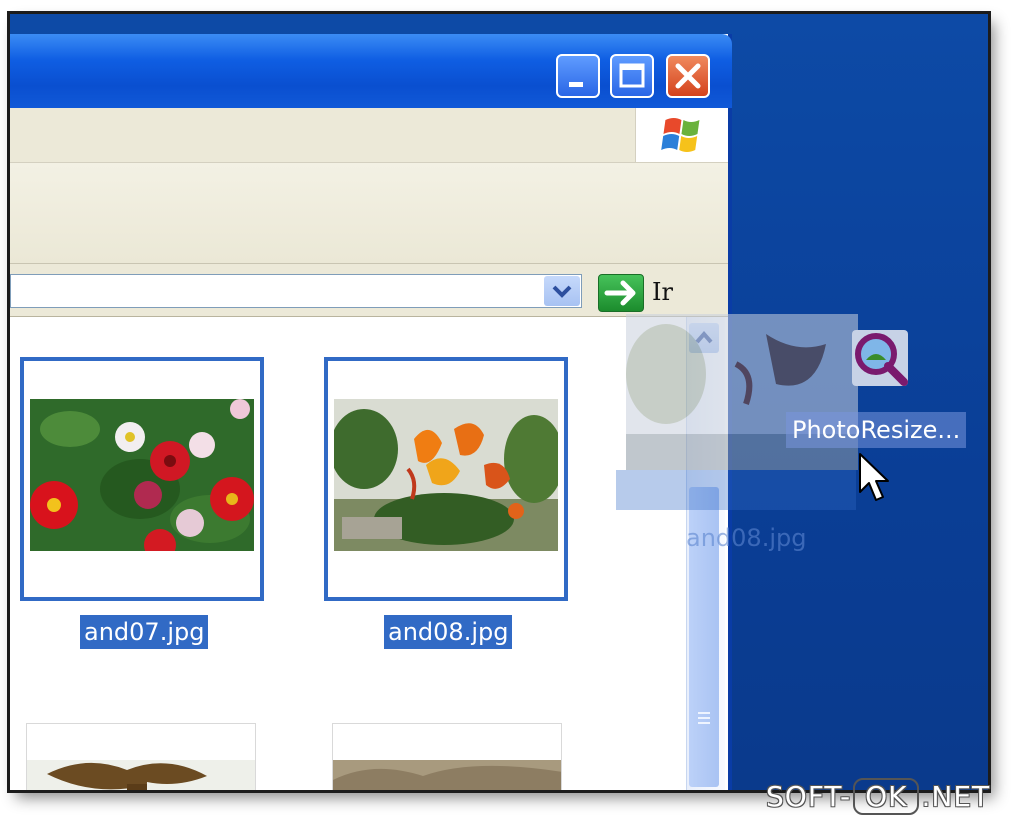 Image resolution: width=1020 pixels, height=820 pixels. What do you see at coordinates (141, 775) in the screenshot?
I see `tree-photo-thumbnail` at bounding box center [141, 775].